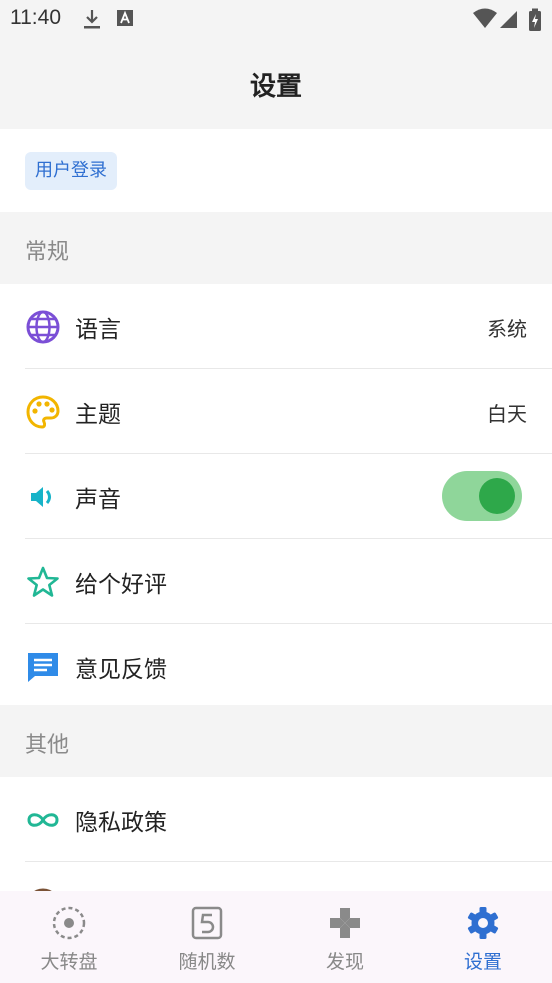 The image size is (552, 983). What do you see at coordinates (207, 923) in the screenshot?
I see `dice-number-icon` at bounding box center [207, 923].